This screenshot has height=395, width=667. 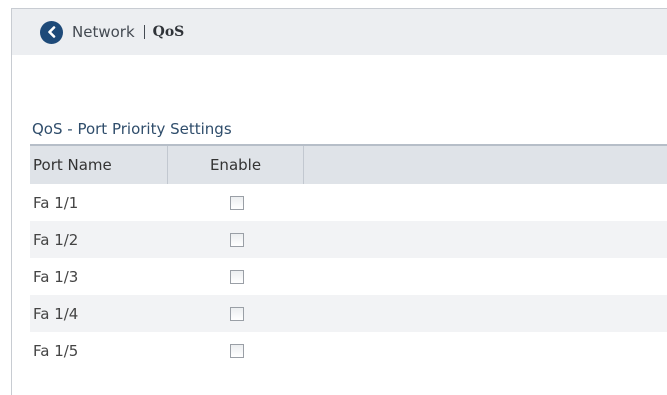 What do you see at coordinates (236, 165) in the screenshot?
I see `column-header-enable: Enable` at bounding box center [236, 165].